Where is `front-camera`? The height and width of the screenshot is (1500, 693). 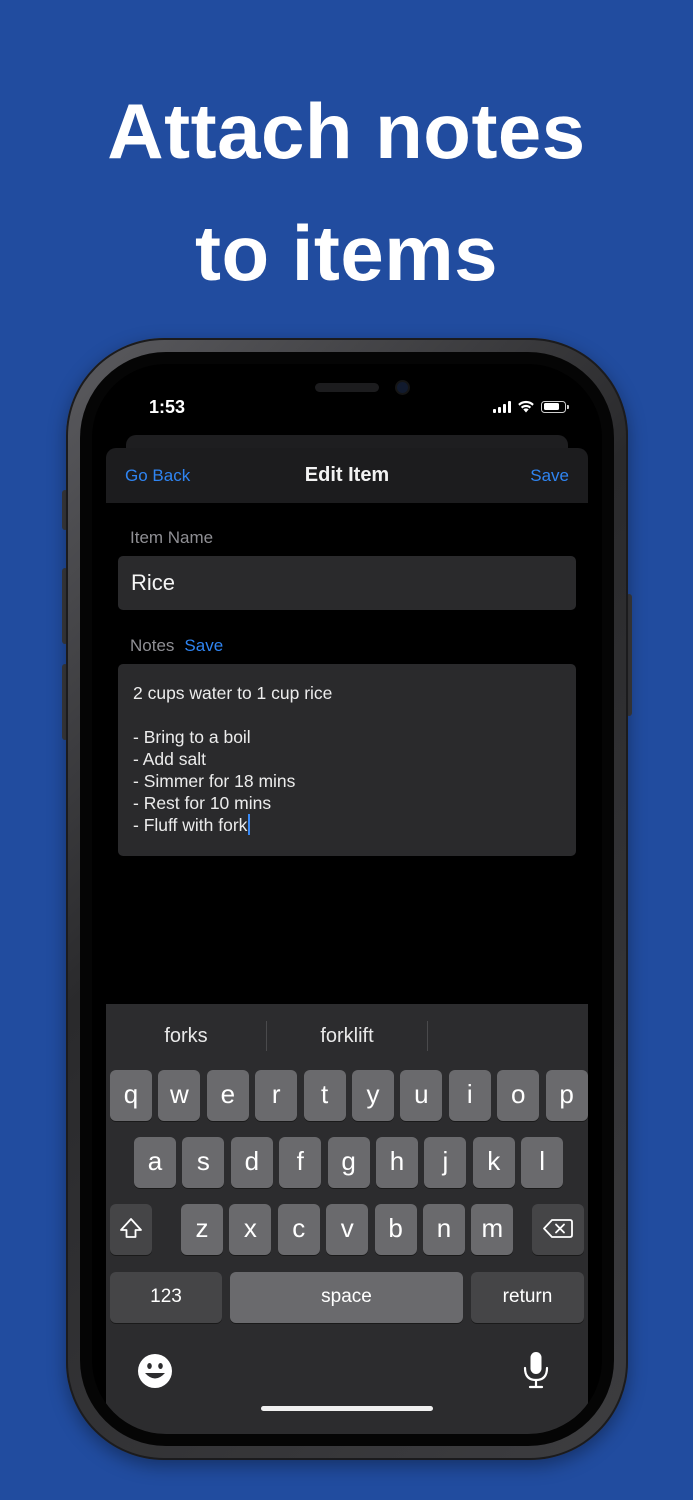 front-camera is located at coordinates (402, 387).